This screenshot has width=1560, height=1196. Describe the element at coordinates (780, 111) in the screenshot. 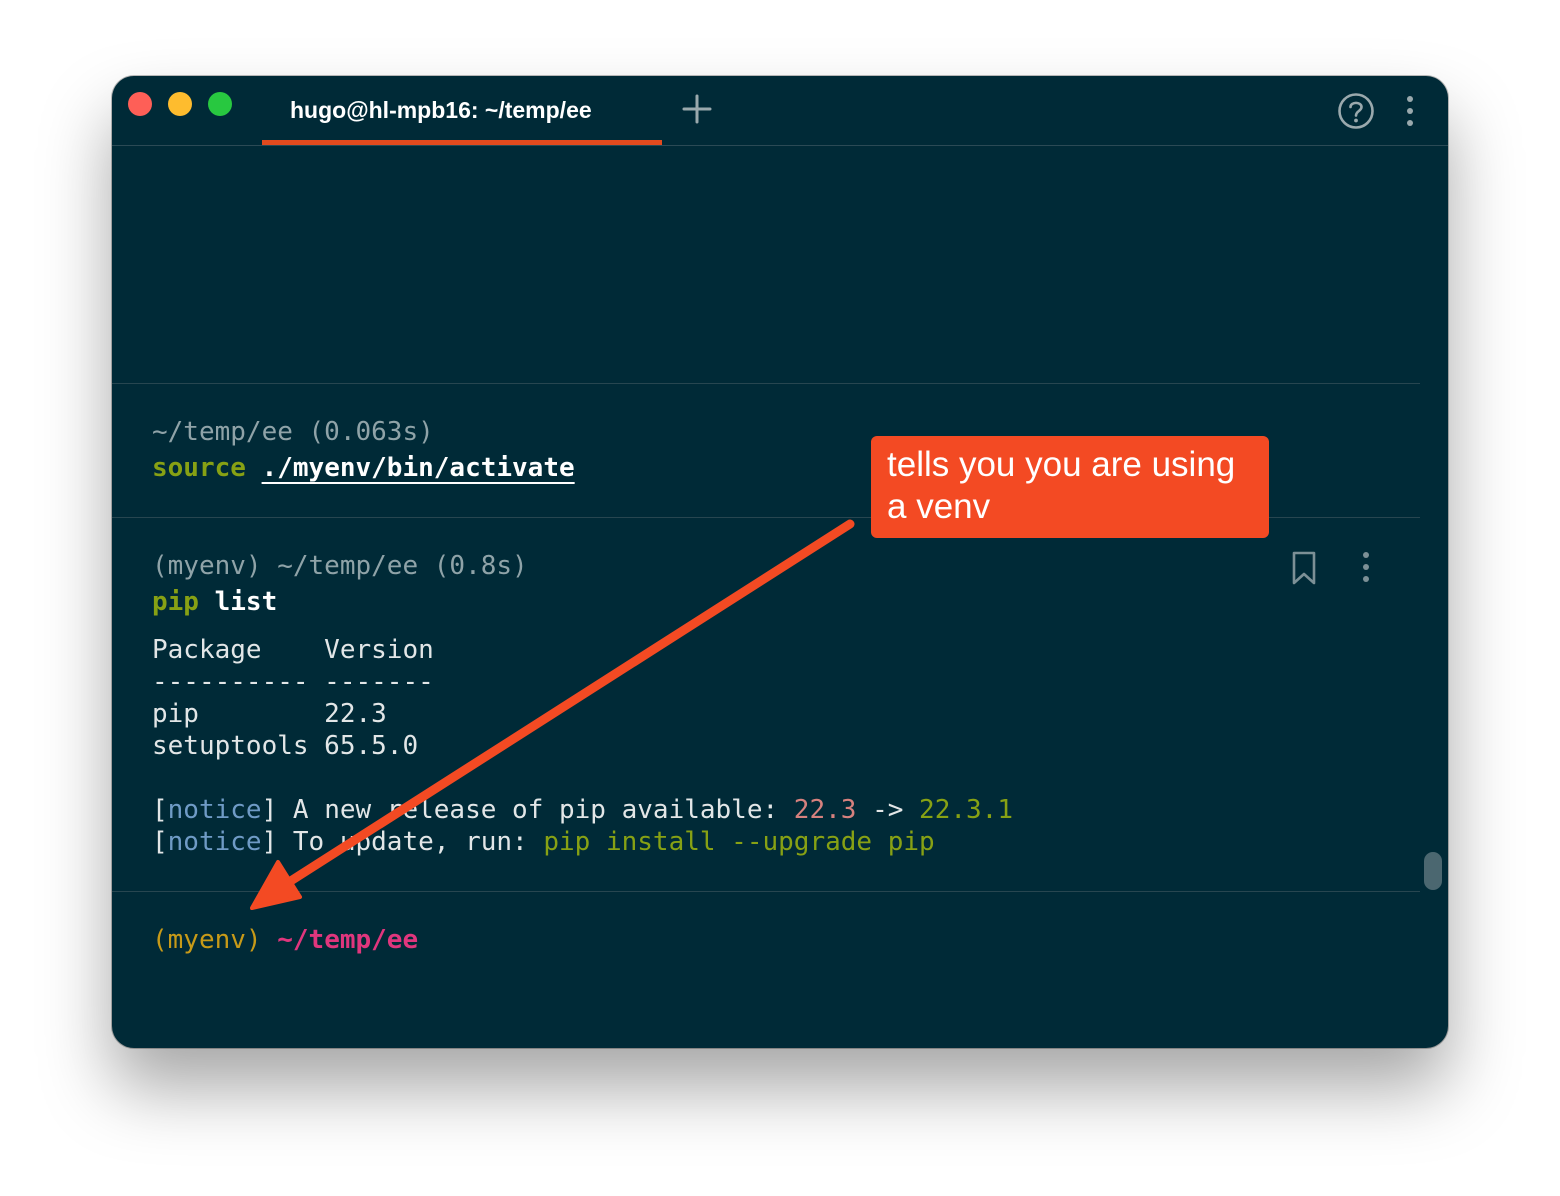

I see `title-bar: hugo@hl-mpb16: ~/temp/ee` at that location.